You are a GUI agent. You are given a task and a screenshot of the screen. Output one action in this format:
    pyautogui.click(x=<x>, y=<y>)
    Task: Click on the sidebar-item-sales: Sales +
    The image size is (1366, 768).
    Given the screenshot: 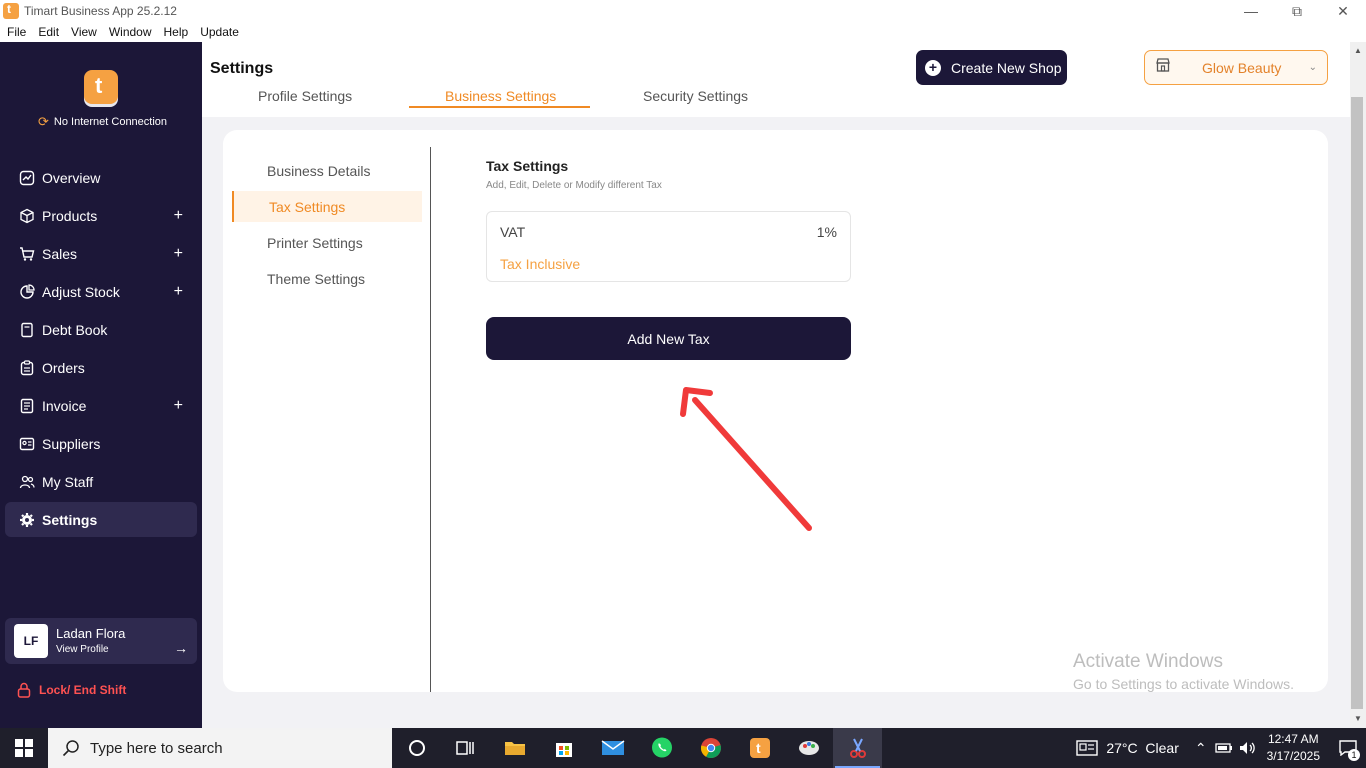 What is the action you would take?
    pyautogui.click(x=101, y=253)
    